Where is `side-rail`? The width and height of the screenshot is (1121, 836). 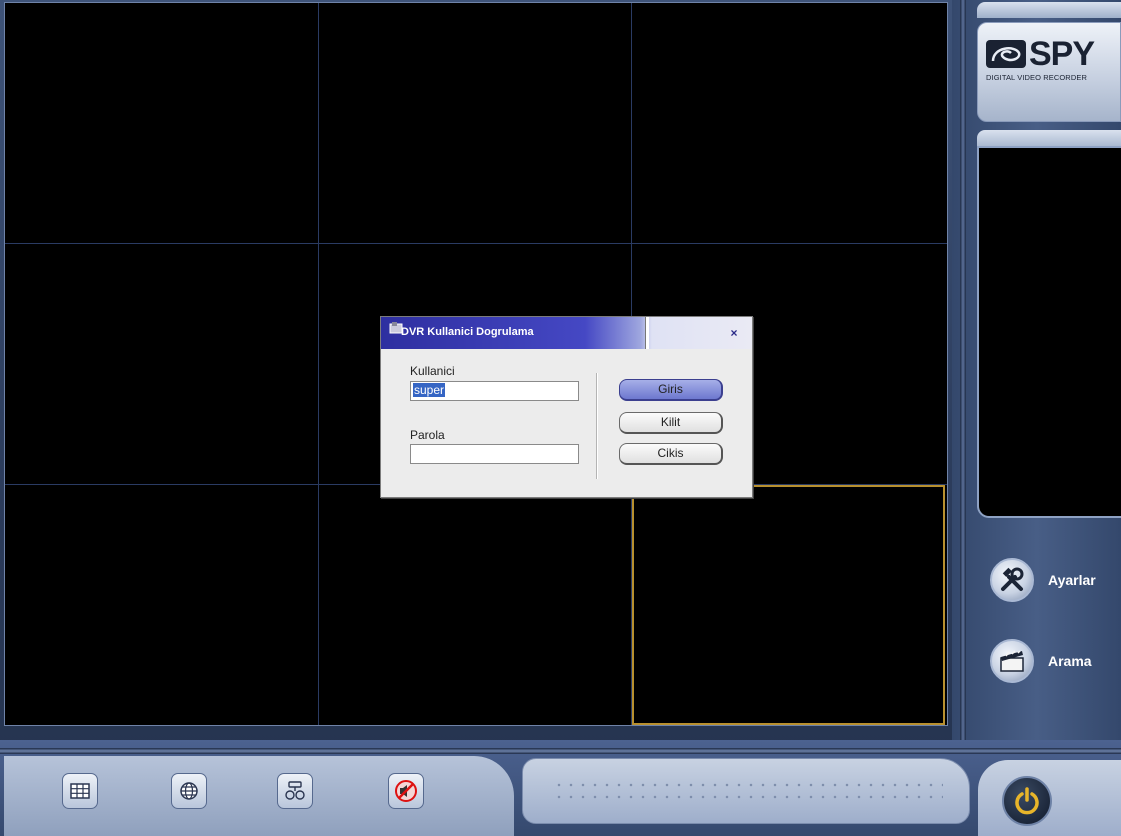 side-rail is located at coordinates (963, 370).